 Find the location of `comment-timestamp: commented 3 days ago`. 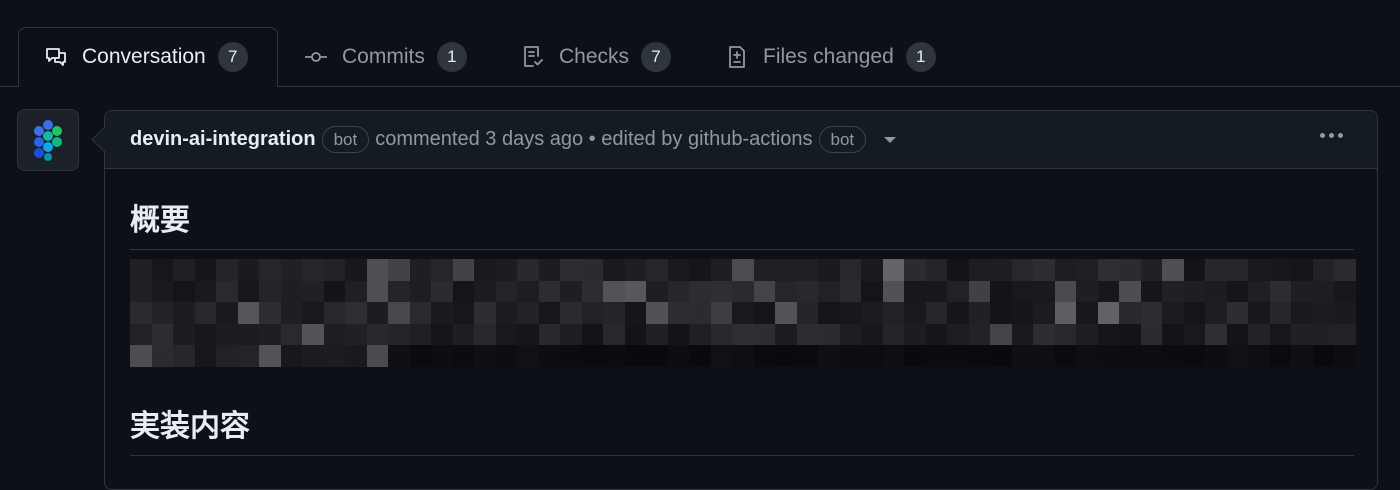

comment-timestamp: commented 3 days ago is located at coordinates (479, 139).